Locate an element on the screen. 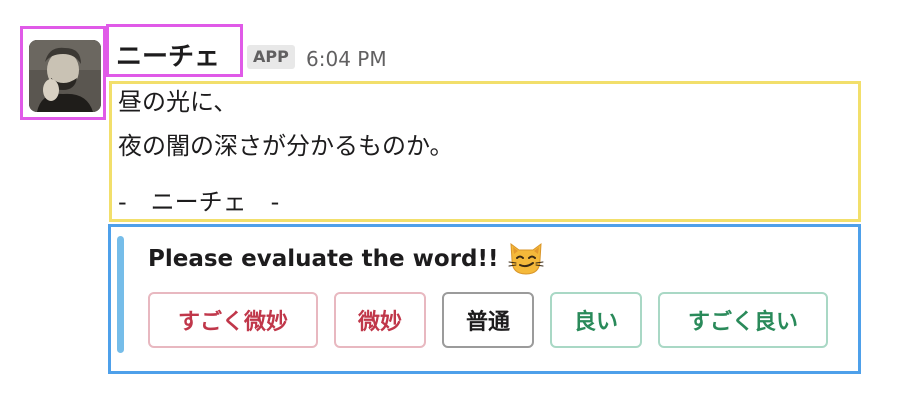  rate-subtle-button: 微妙 is located at coordinates (380, 320).